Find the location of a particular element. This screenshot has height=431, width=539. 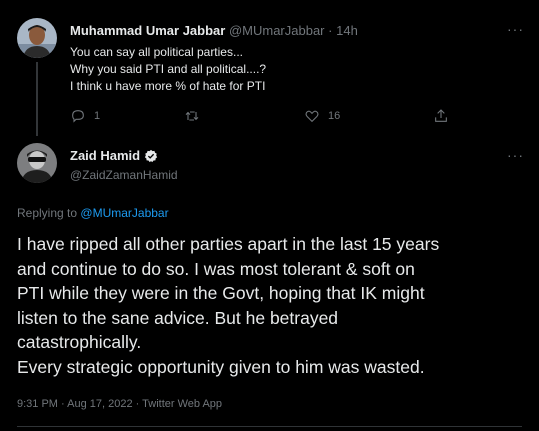

divider is located at coordinates (269, 426).